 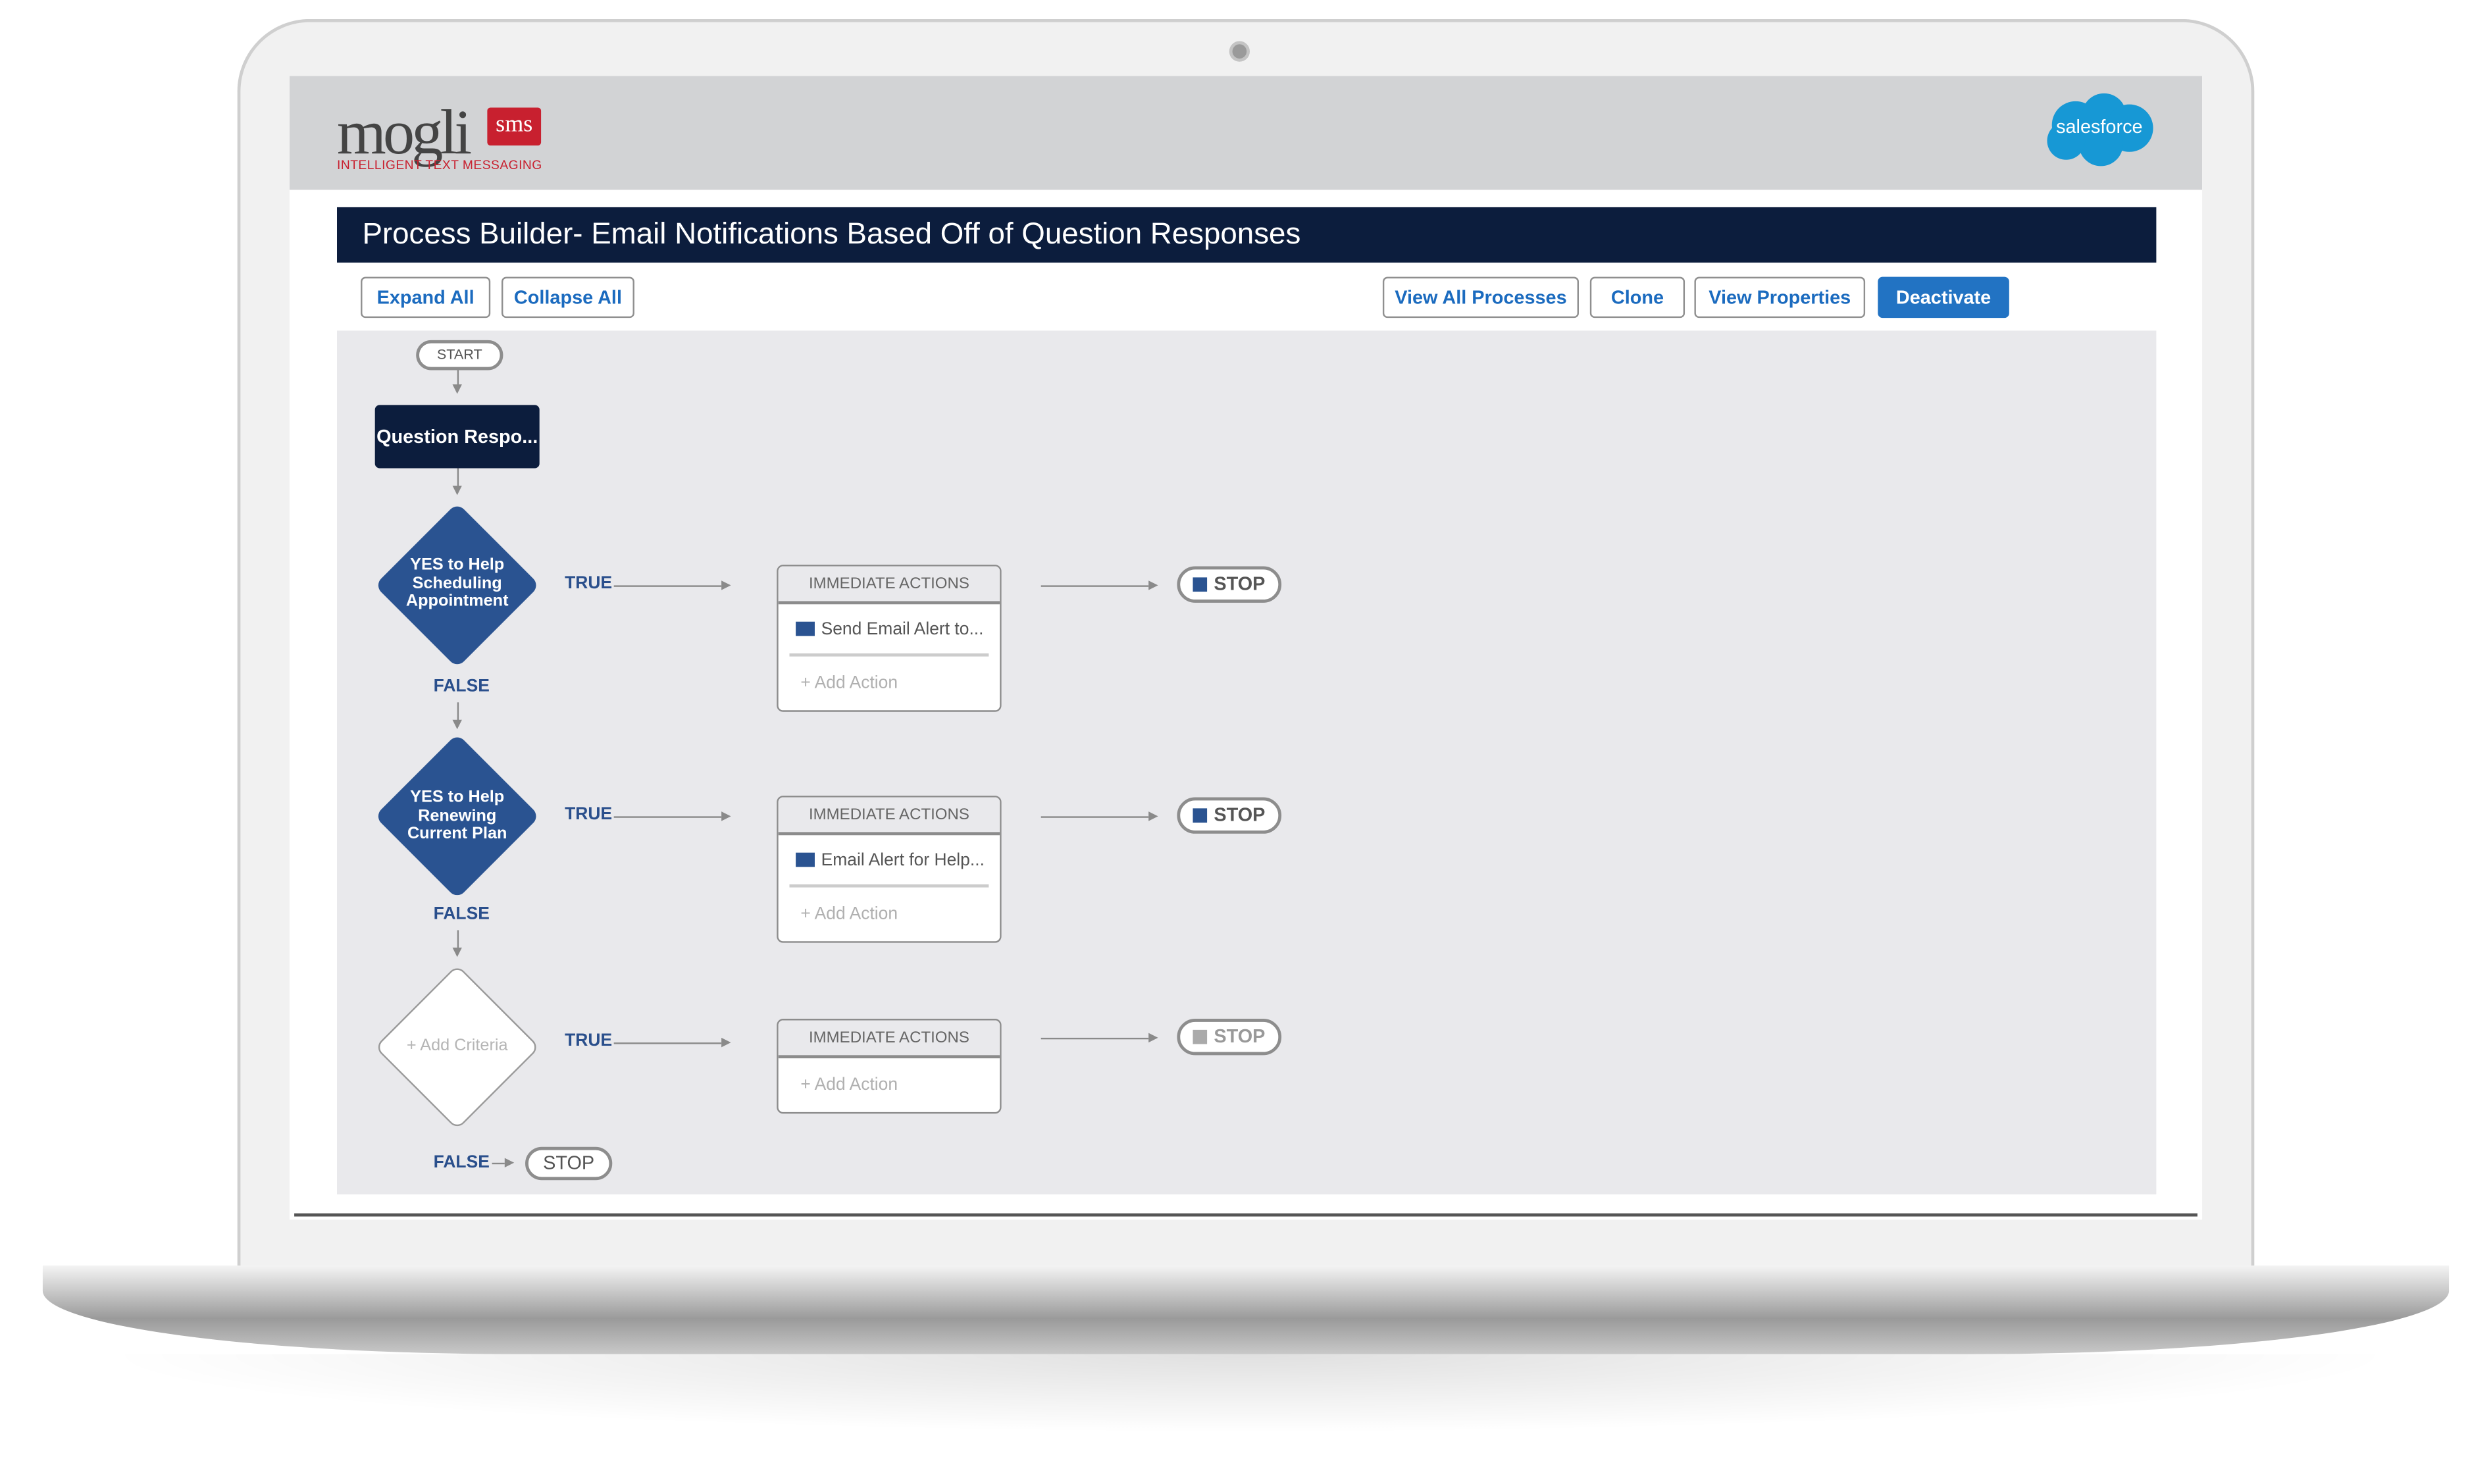 What do you see at coordinates (464, 1046) in the screenshot?
I see `add-criteria-text: Add Criteria` at bounding box center [464, 1046].